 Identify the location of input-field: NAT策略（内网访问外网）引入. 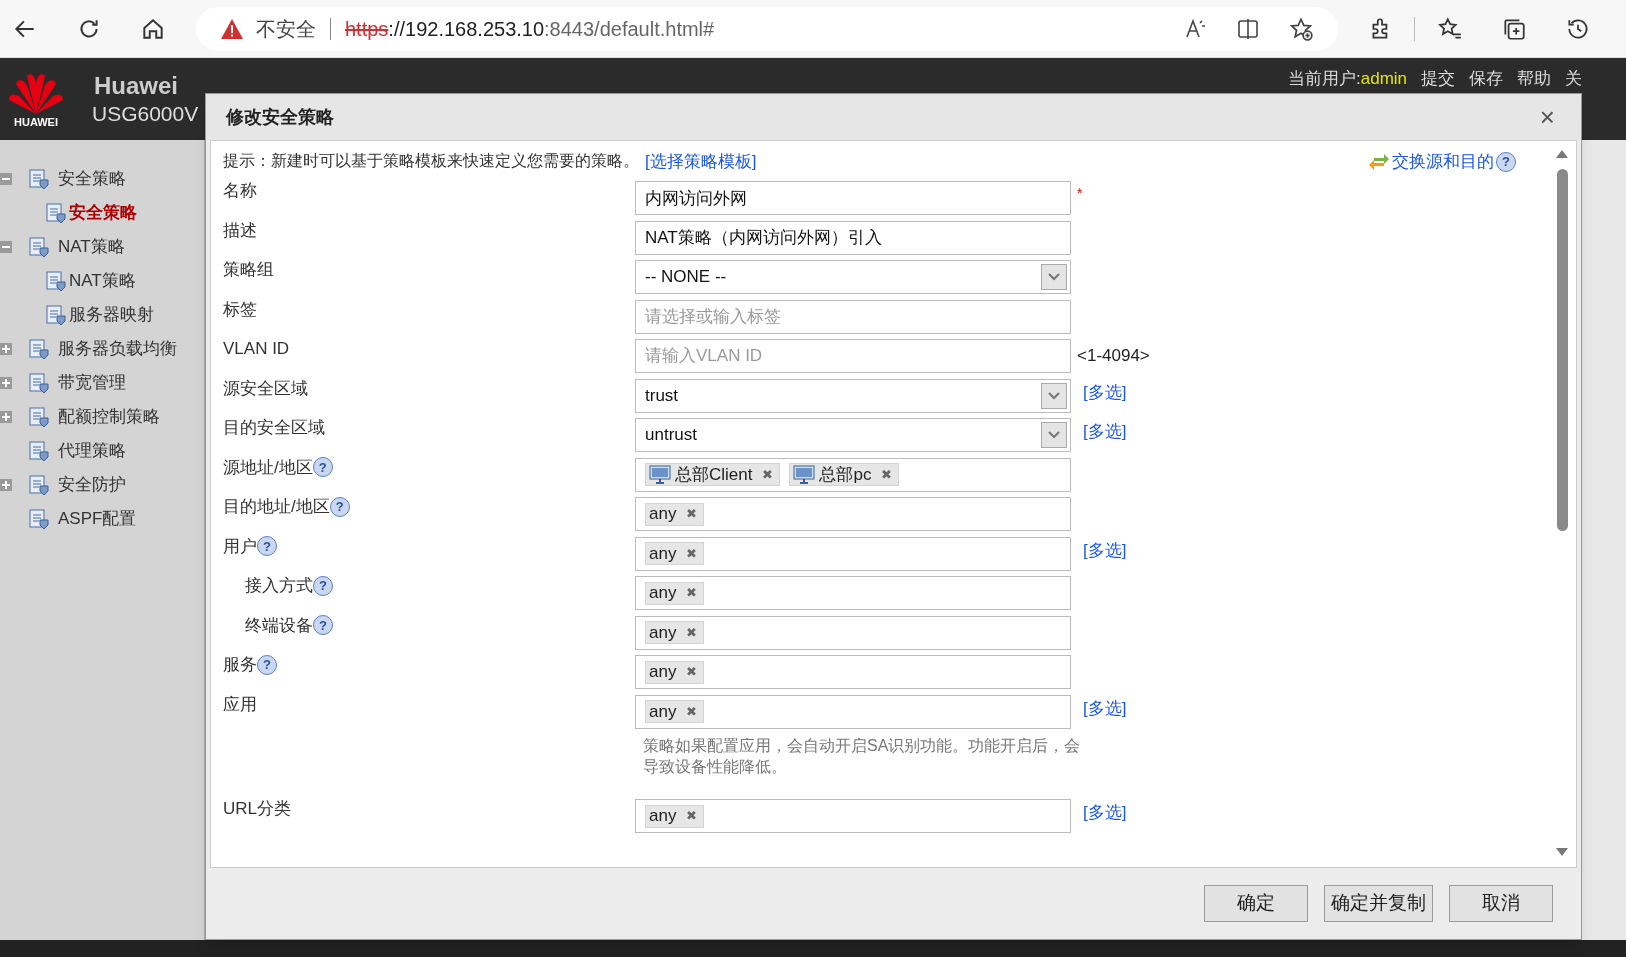
(853, 237).